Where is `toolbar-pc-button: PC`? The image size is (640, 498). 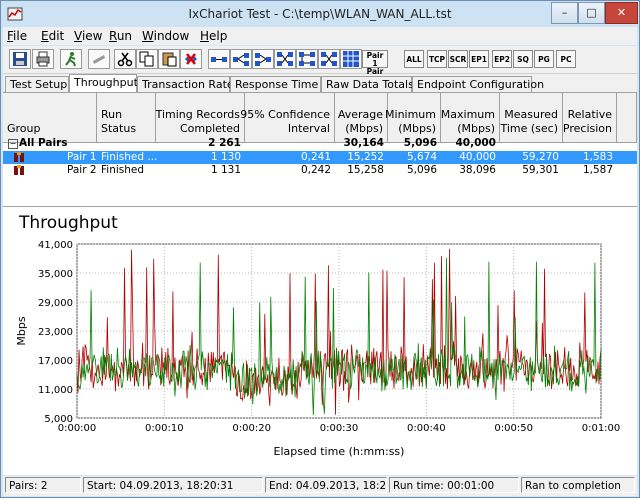 toolbar-pc-button: PC is located at coordinates (566, 59).